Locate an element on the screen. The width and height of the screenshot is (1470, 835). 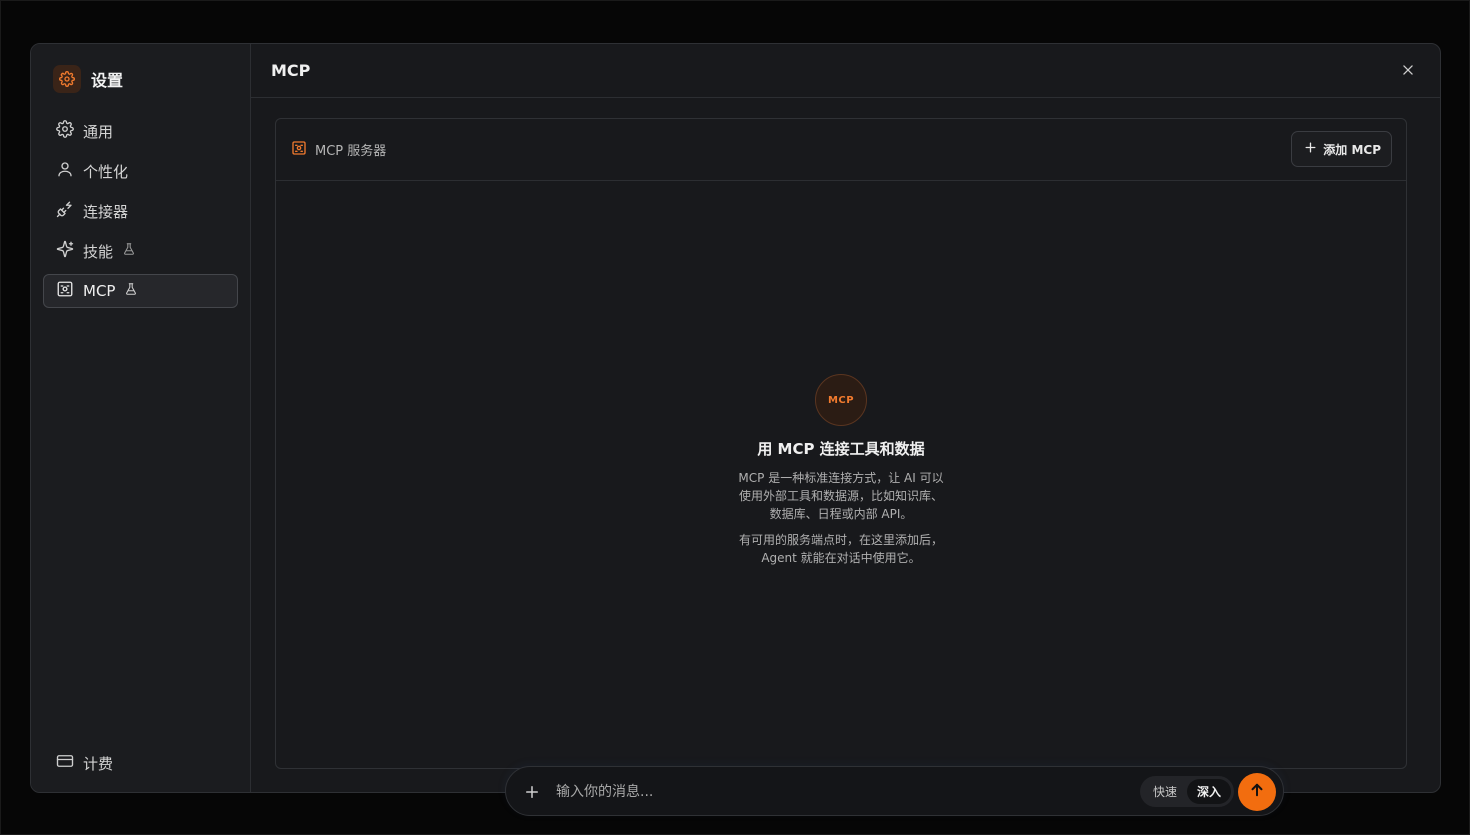
settings-sidebar: 设置 通用 个性化 连接器 技能 MCP 计费 is located at coordinates (141, 418).